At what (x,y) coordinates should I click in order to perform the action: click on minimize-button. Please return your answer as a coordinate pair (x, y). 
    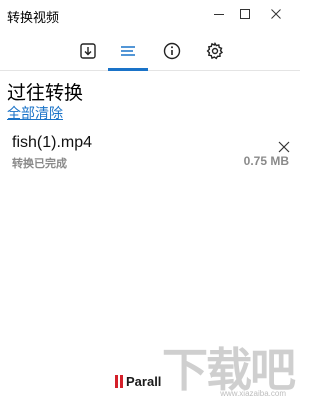
    Looking at the image, I should click on (219, 14).